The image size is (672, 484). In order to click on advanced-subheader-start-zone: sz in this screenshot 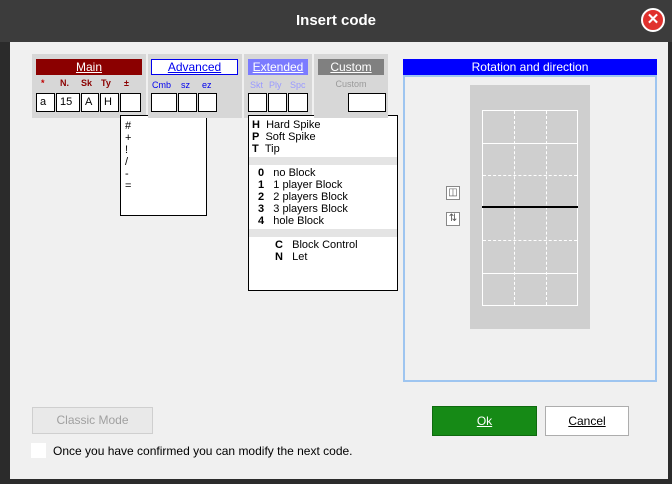, I will do `click(185, 85)`.